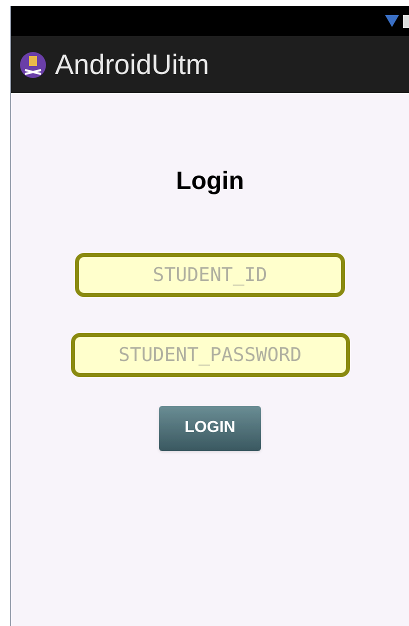 The height and width of the screenshot is (626, 409). I want to click on input-field: STUDENT_ID, so click(210, 274).